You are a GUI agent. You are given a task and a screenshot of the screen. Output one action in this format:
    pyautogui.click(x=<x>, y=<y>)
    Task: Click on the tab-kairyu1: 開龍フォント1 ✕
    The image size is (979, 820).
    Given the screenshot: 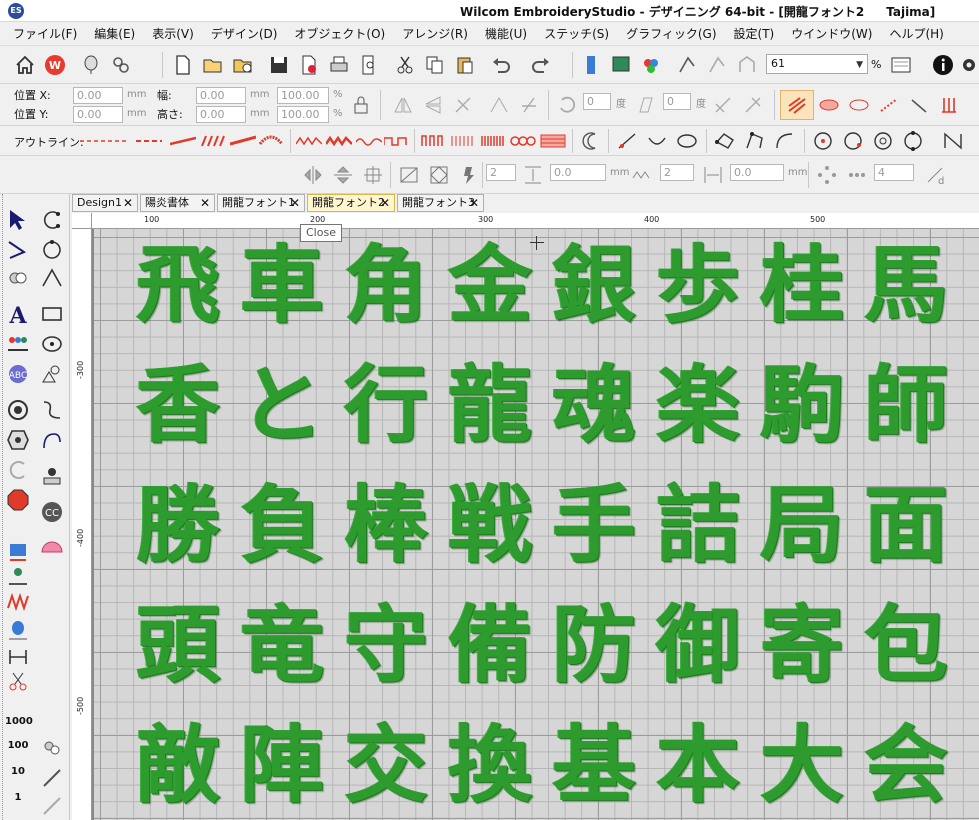 What is the action you would take?
    pyautogui.click(x=261, y=203)
    